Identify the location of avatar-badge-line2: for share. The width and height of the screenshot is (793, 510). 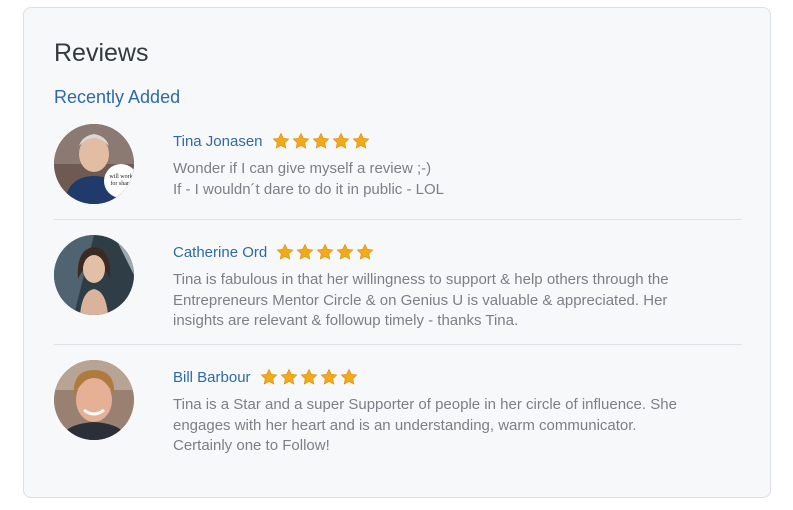
(120, 183).